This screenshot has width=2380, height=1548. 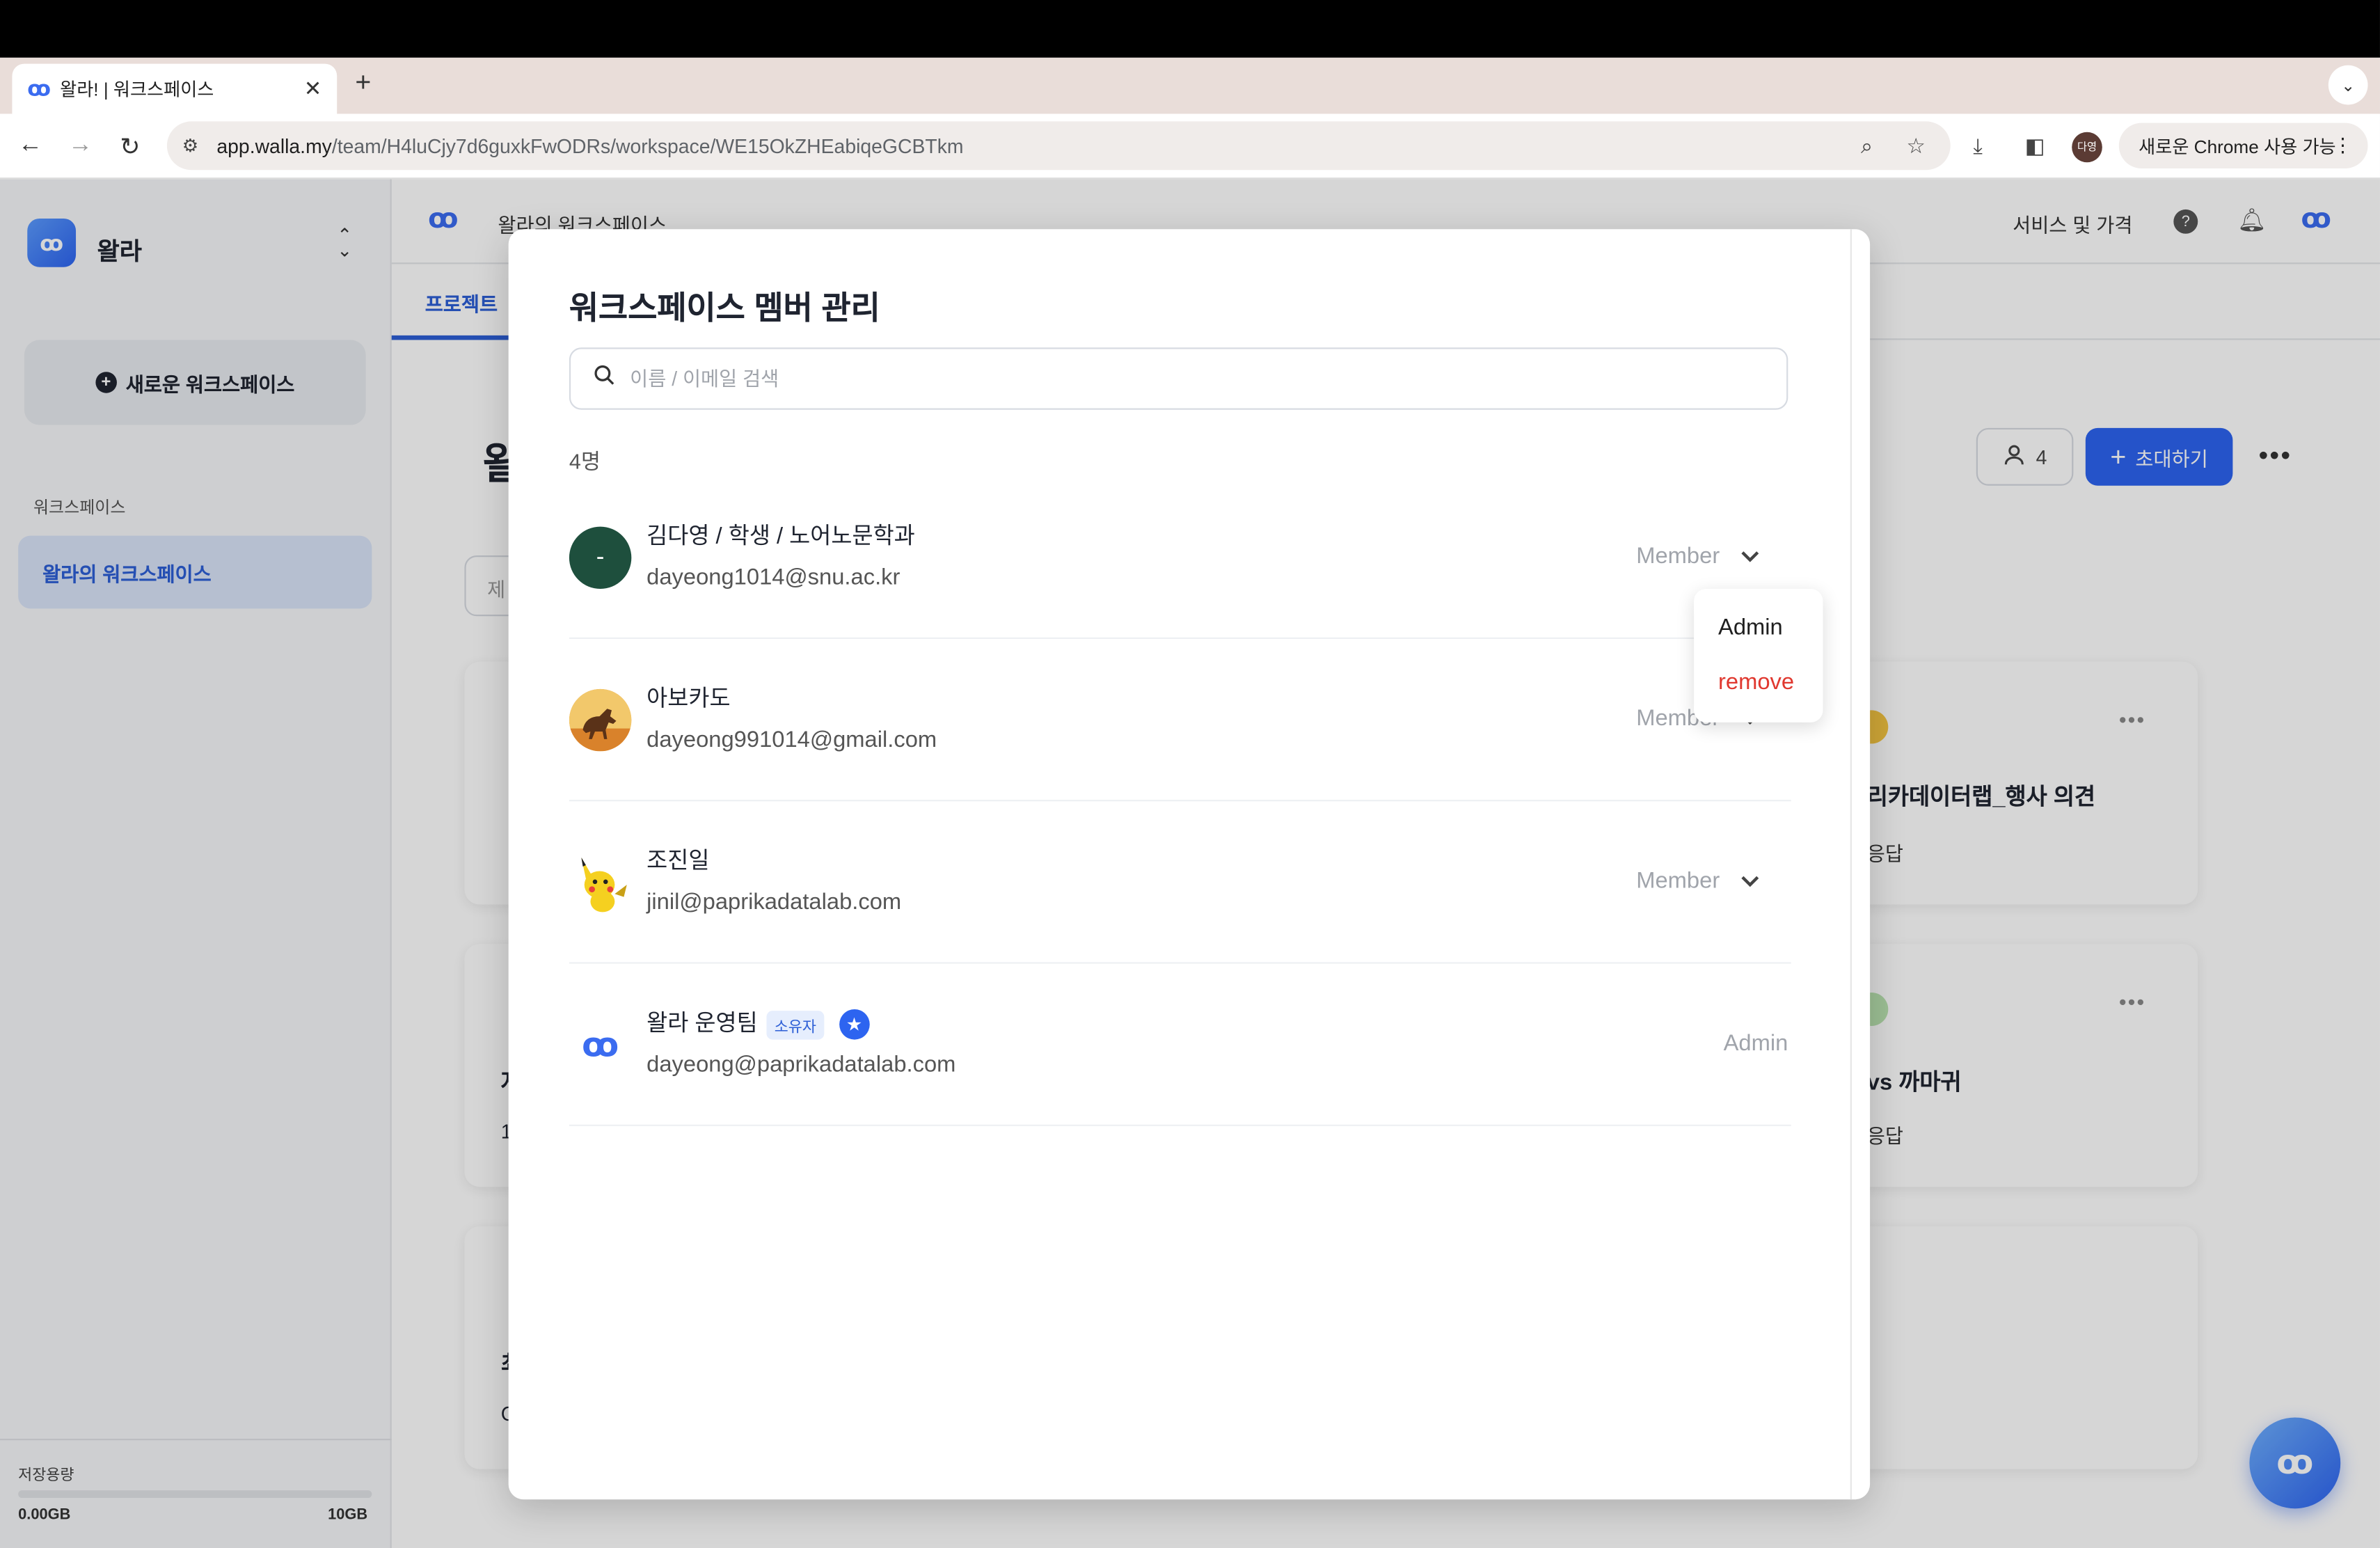 I want to click on star-icon: ★, so click(x=854, y=1024).